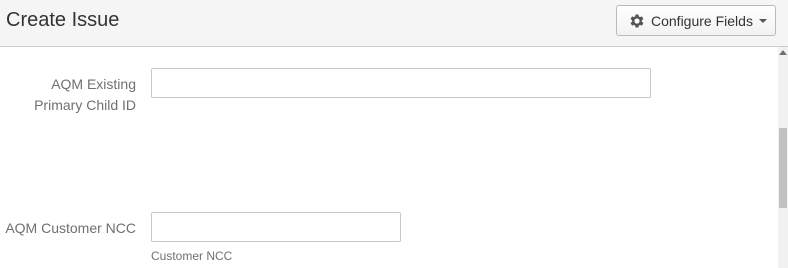 The image size is (788, 268). Describe the element at coordinates (276, 227) in the screenshot. I see `aqm-customer-ncc-input` at that location.